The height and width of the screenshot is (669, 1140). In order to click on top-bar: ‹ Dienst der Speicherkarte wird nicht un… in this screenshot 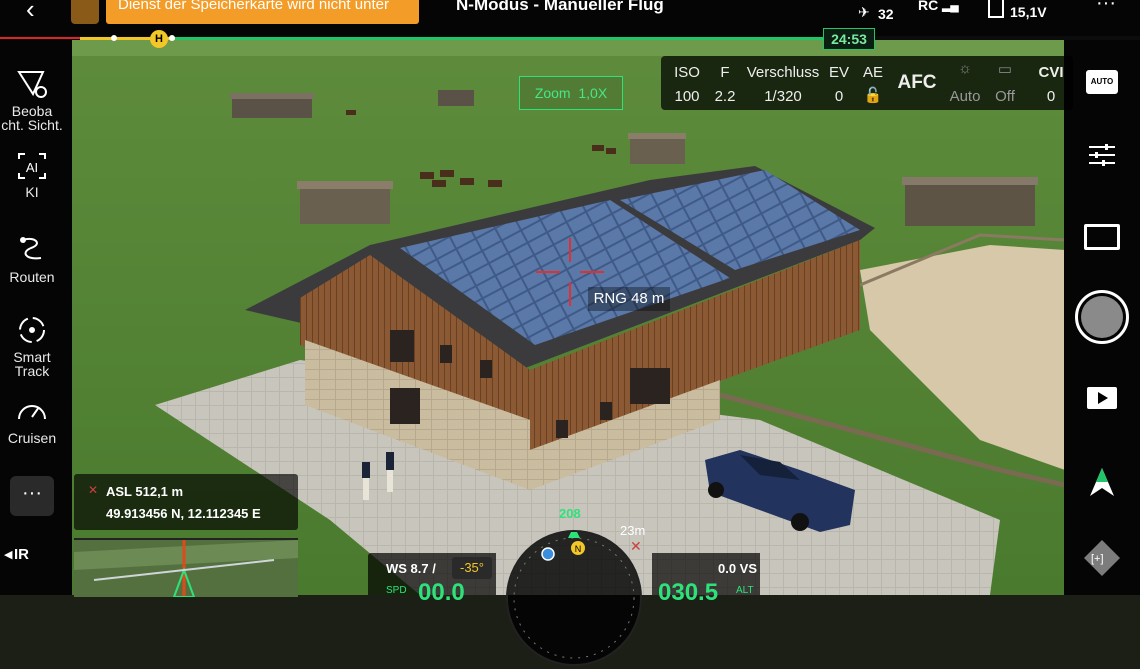, I will do `click(570, 18)`.